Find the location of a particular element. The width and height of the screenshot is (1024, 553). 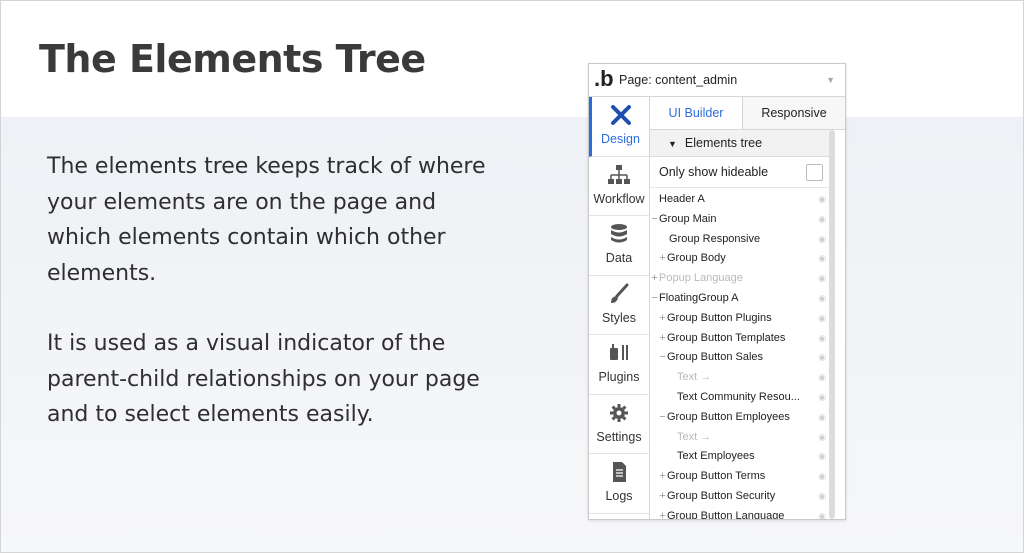

editor-tabs: UI Builder Responsive is located at coordinates (747, 113).